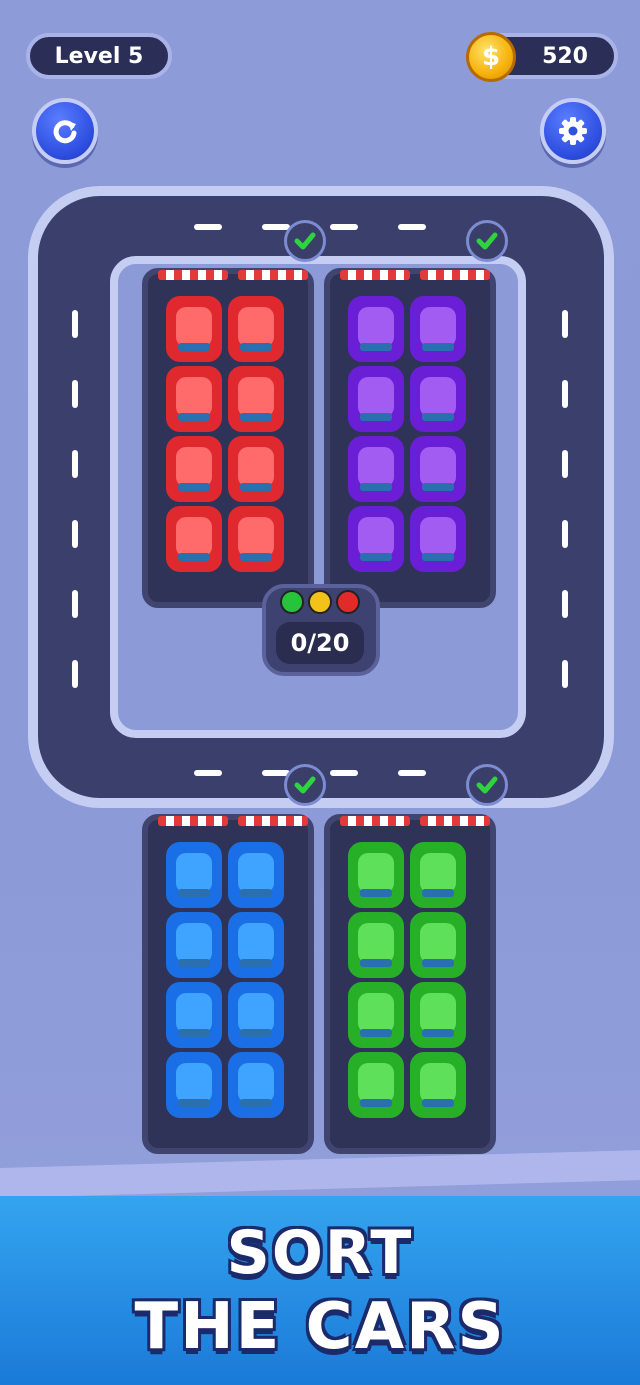 The image size is (640, 1385). Describe the element at coordinates (320, 643) in the screenshot. I see `progress-counter: 0/20` at that location.